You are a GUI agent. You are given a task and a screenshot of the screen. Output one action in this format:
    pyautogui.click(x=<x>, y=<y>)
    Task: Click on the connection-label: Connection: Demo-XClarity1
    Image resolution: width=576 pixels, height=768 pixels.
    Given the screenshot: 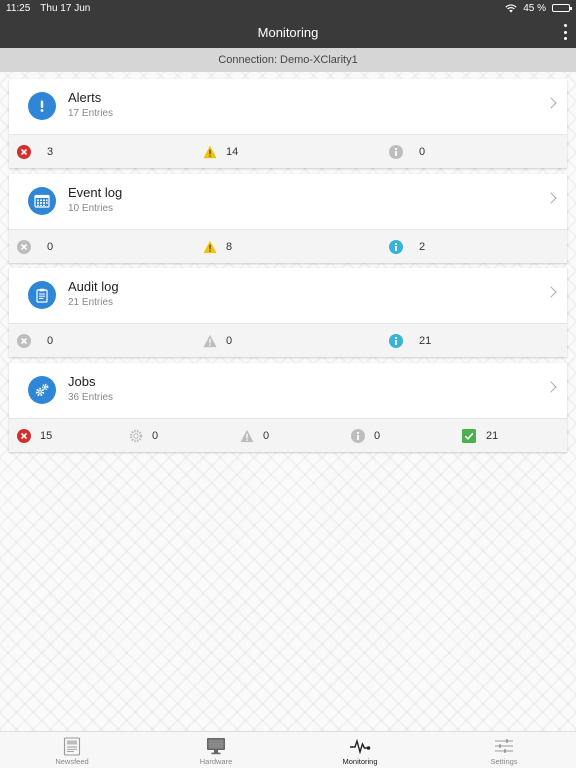 What is the action you would take?
    pyautogui.click(x=288, y=60)
    